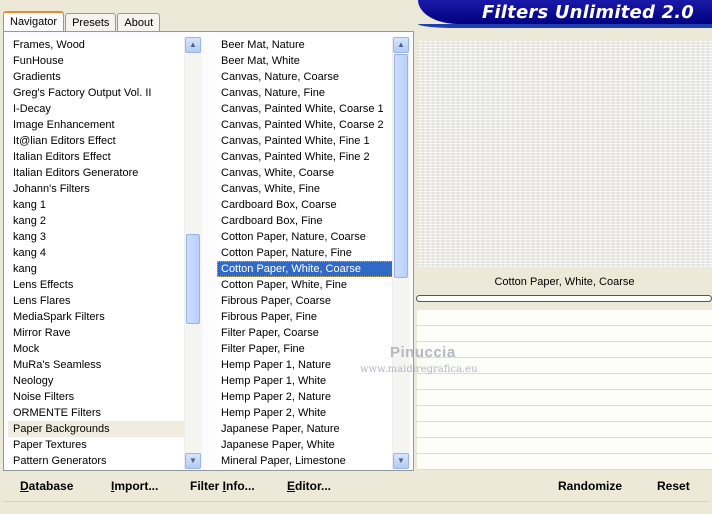 The image size is (712, 514). What do you see at coordinates (305, 269) in the screenshot?
I see `filter-item: Cotton Paper, White, Coarse` at bounding box center [305, 269].